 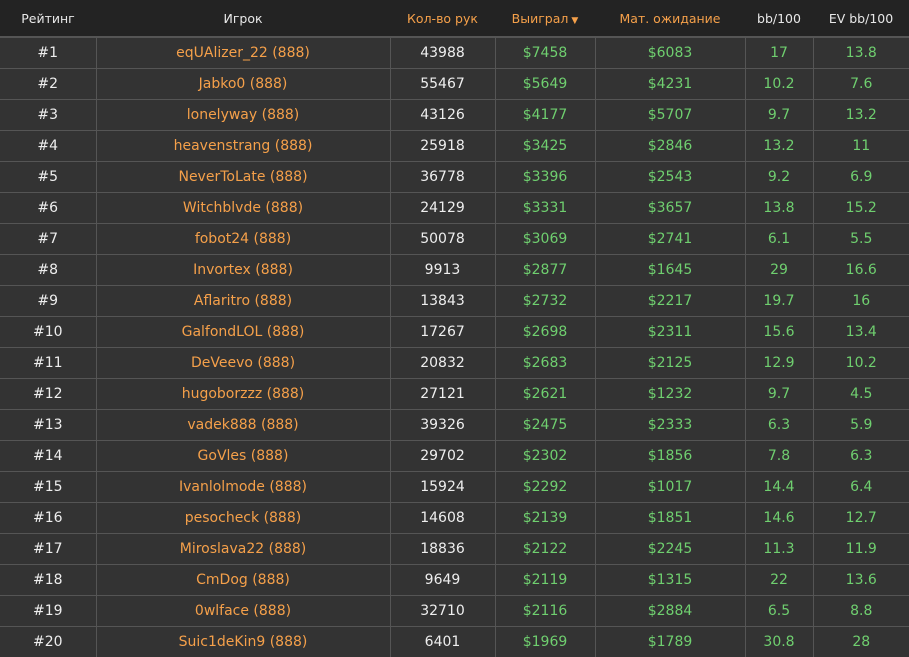 What do you see at coordinates (243, 177) in the screenshot?
I see `player-link: NeverToLate (888)` at bounding box center [243, 177].